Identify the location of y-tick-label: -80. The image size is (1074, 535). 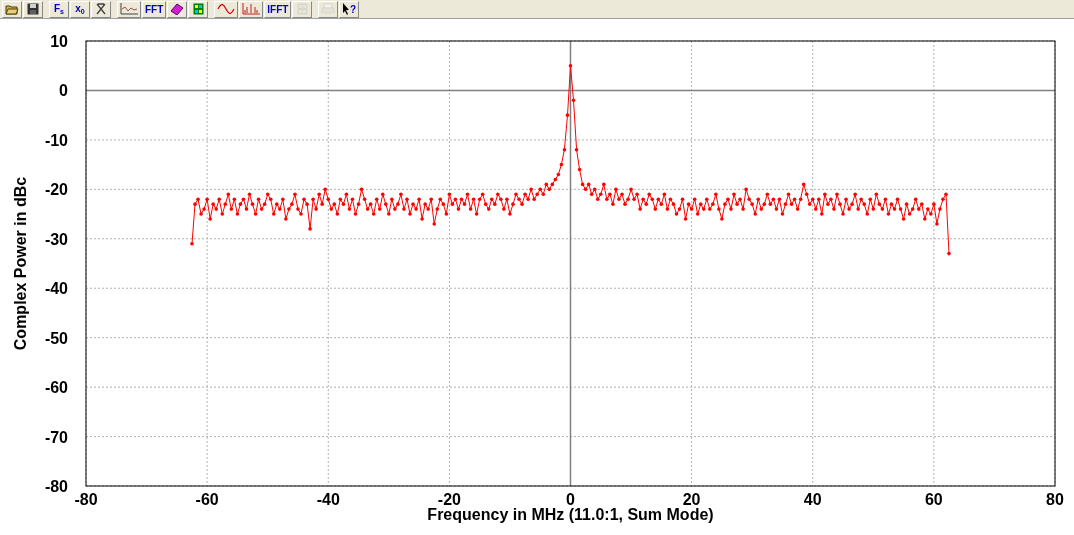
(56, 486).